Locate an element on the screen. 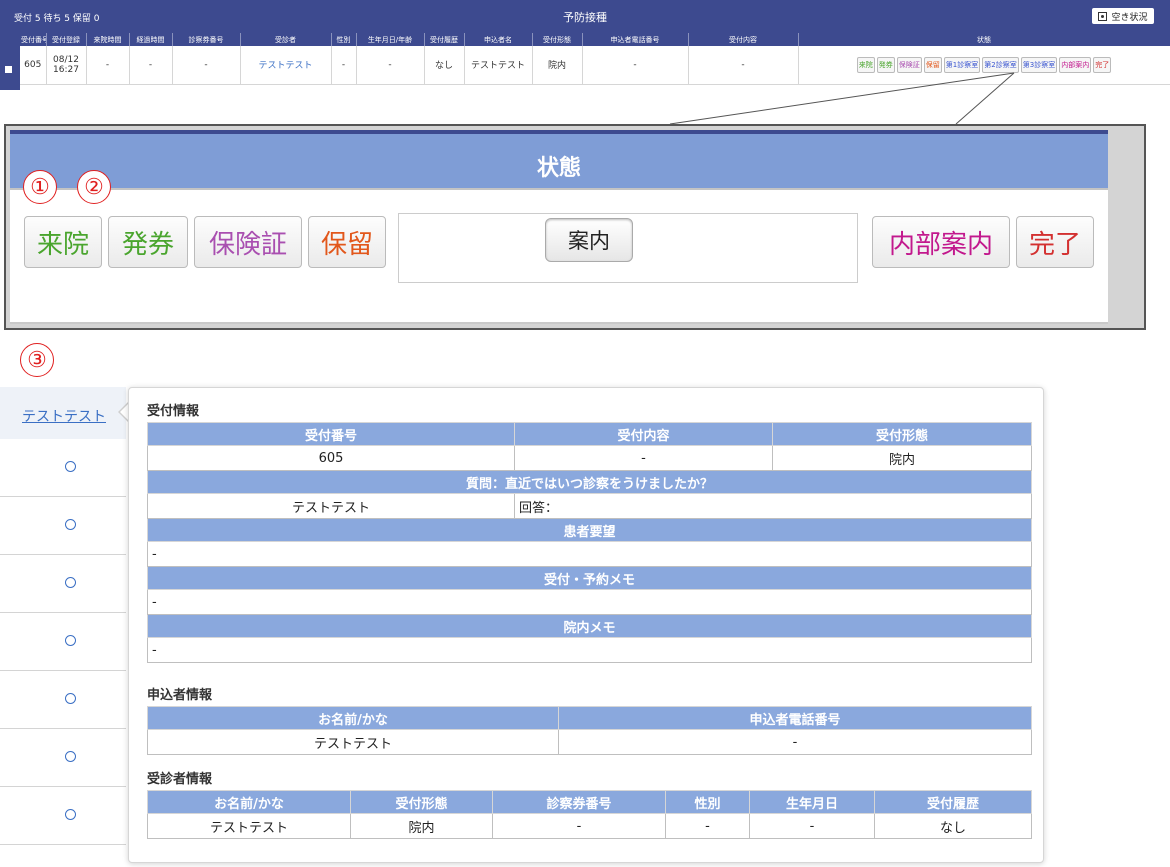 This screenshot has height=867, width=1170. status-complete-button: 完了 is located at coordinates (1102, 64).